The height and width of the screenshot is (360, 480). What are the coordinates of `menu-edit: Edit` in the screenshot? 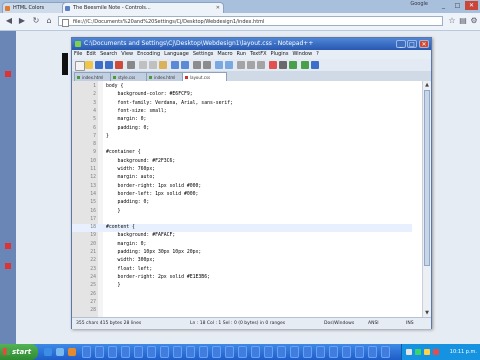 It's located at (91, 54).